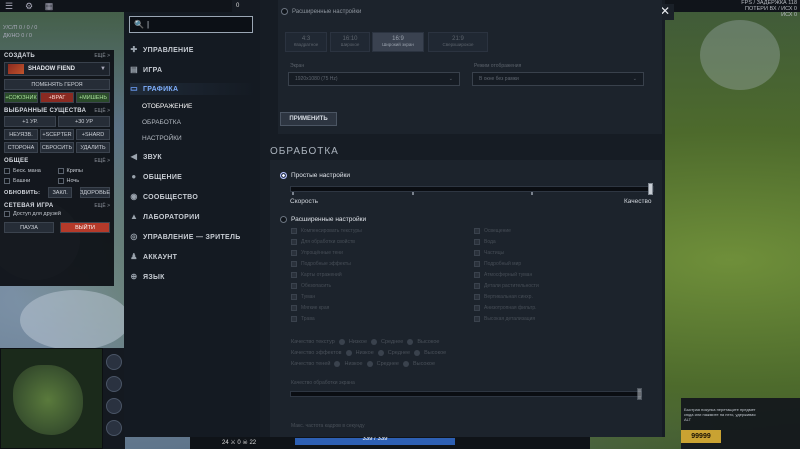 The width and height of the screenshot is (800, 449). I want to click on settings-icon, so click(114, 428).